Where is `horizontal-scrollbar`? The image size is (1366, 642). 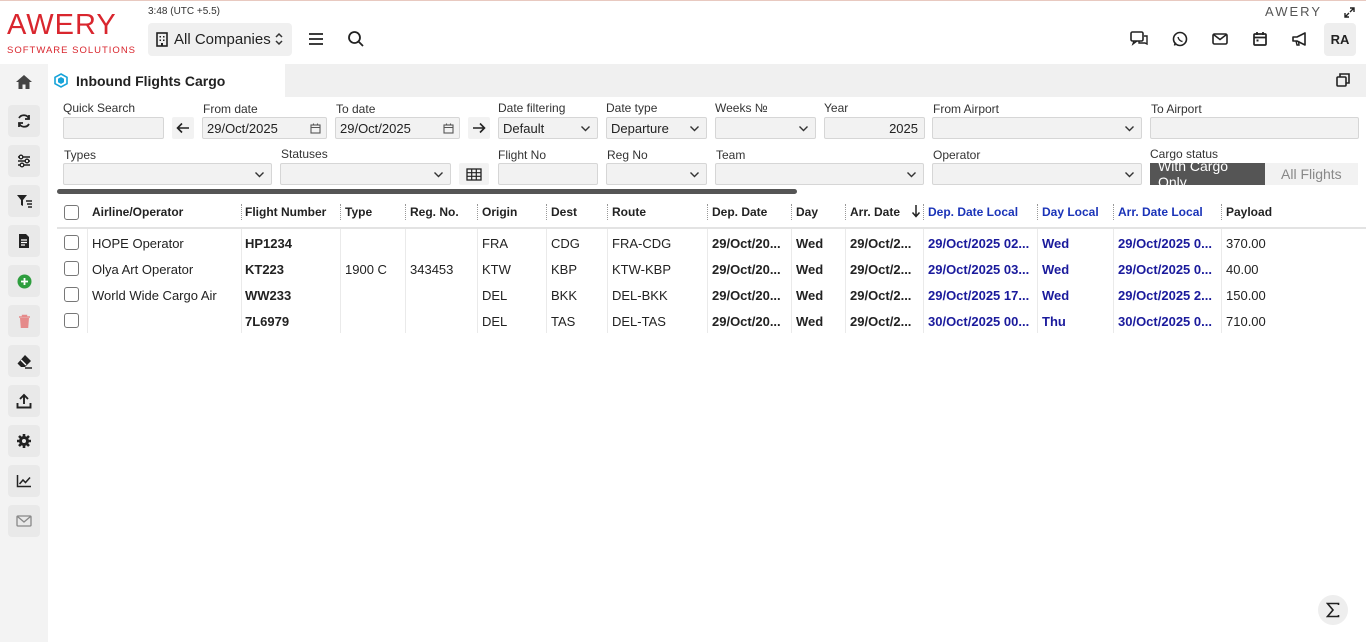
horizontal-scrollbar is located at coordinates (427, 191).